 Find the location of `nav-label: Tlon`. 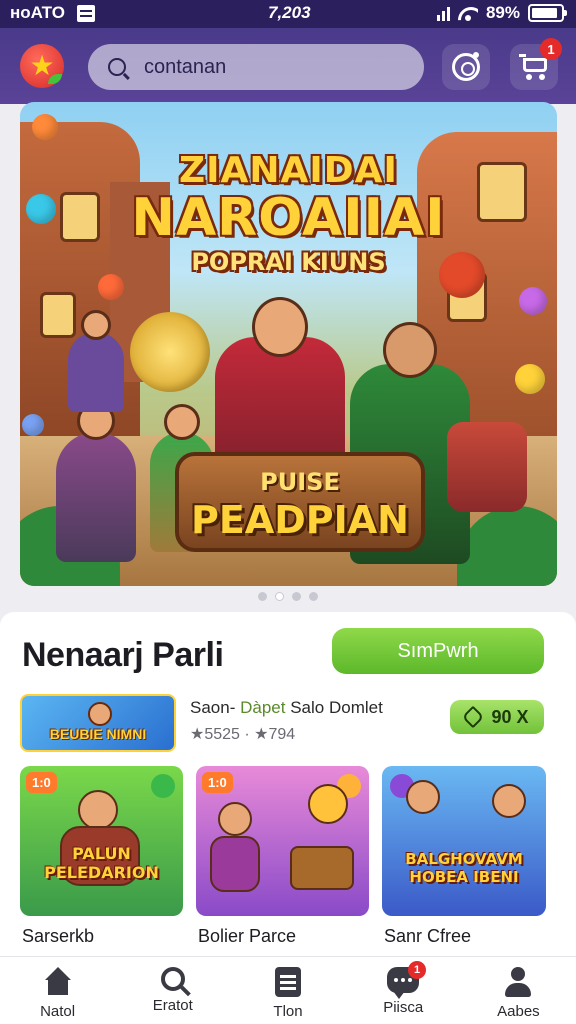

nav-label: Tlon is located at coordinates (288, 1011).